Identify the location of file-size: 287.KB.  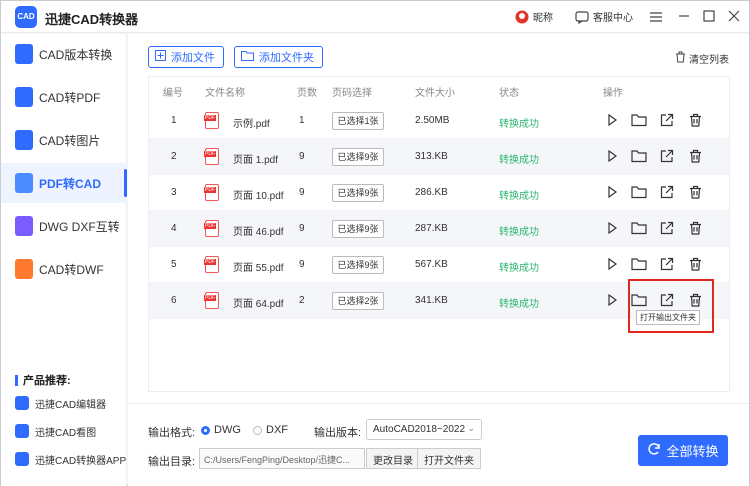
(431, 228).